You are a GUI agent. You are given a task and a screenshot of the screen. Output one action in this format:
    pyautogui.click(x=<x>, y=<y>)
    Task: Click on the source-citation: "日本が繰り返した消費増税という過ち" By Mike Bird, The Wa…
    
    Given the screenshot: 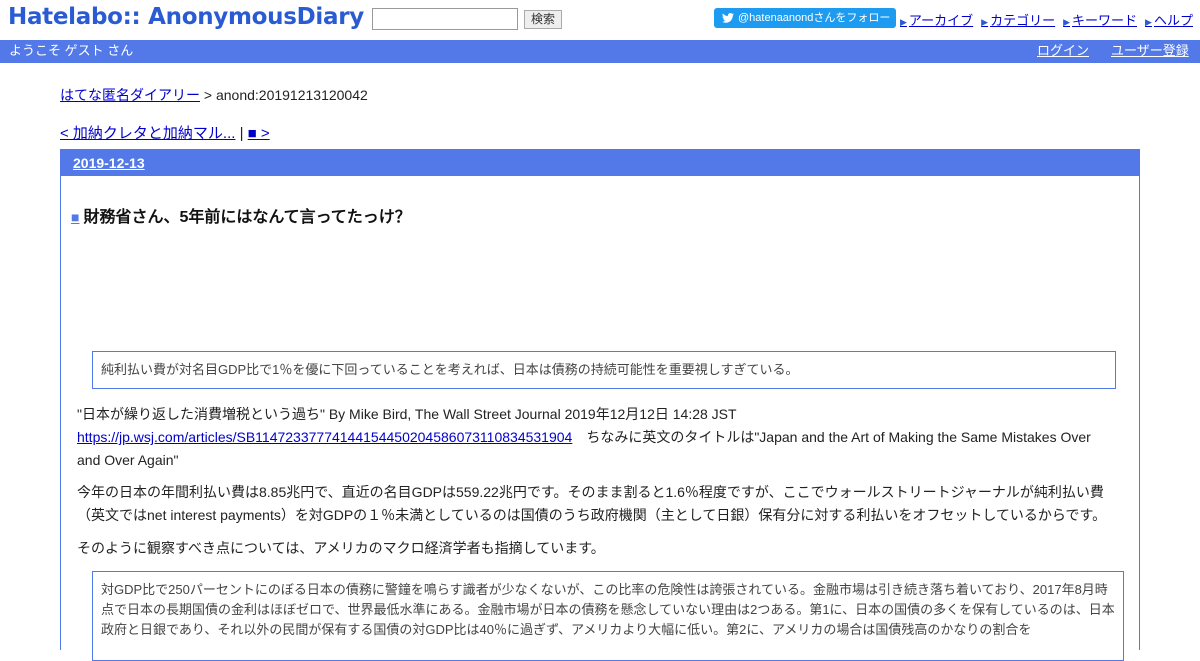 What is the action you would take?
    pyautogui.click(x=407, y=414)
    